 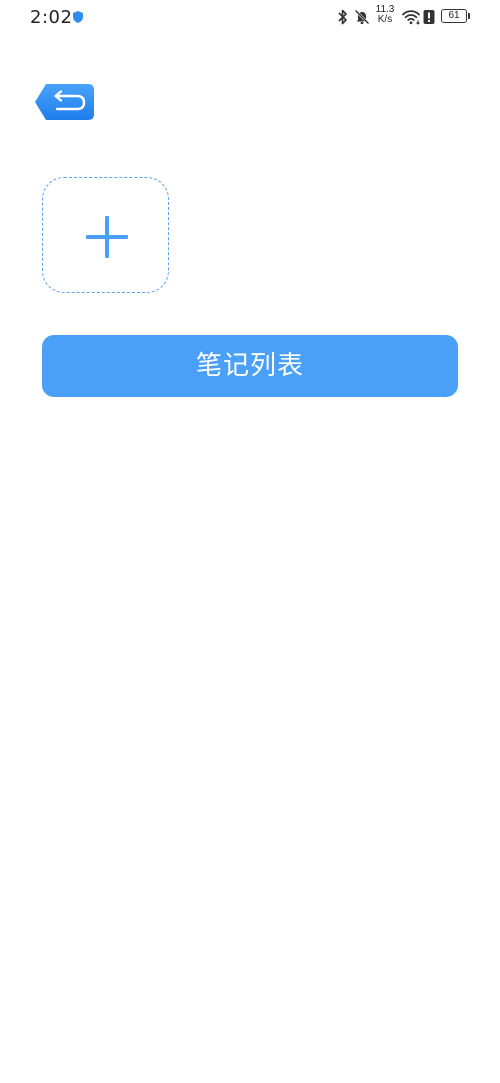 I want to click on status-time: 2:02, so click(x=51, y=17).